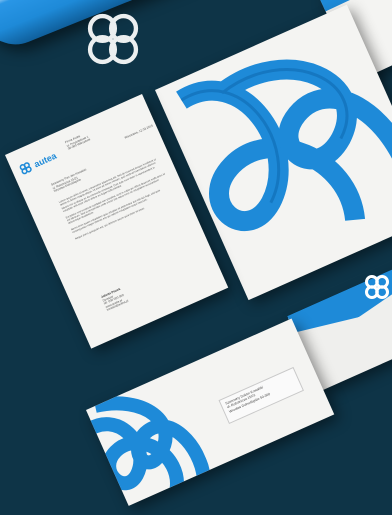 Image resolution: width=392 pixels, height=515 pixels. Describe the element at coordinates (241, 401) in the screenshot. I see `window-line: ul. Robotnicza 15/21` at that location.